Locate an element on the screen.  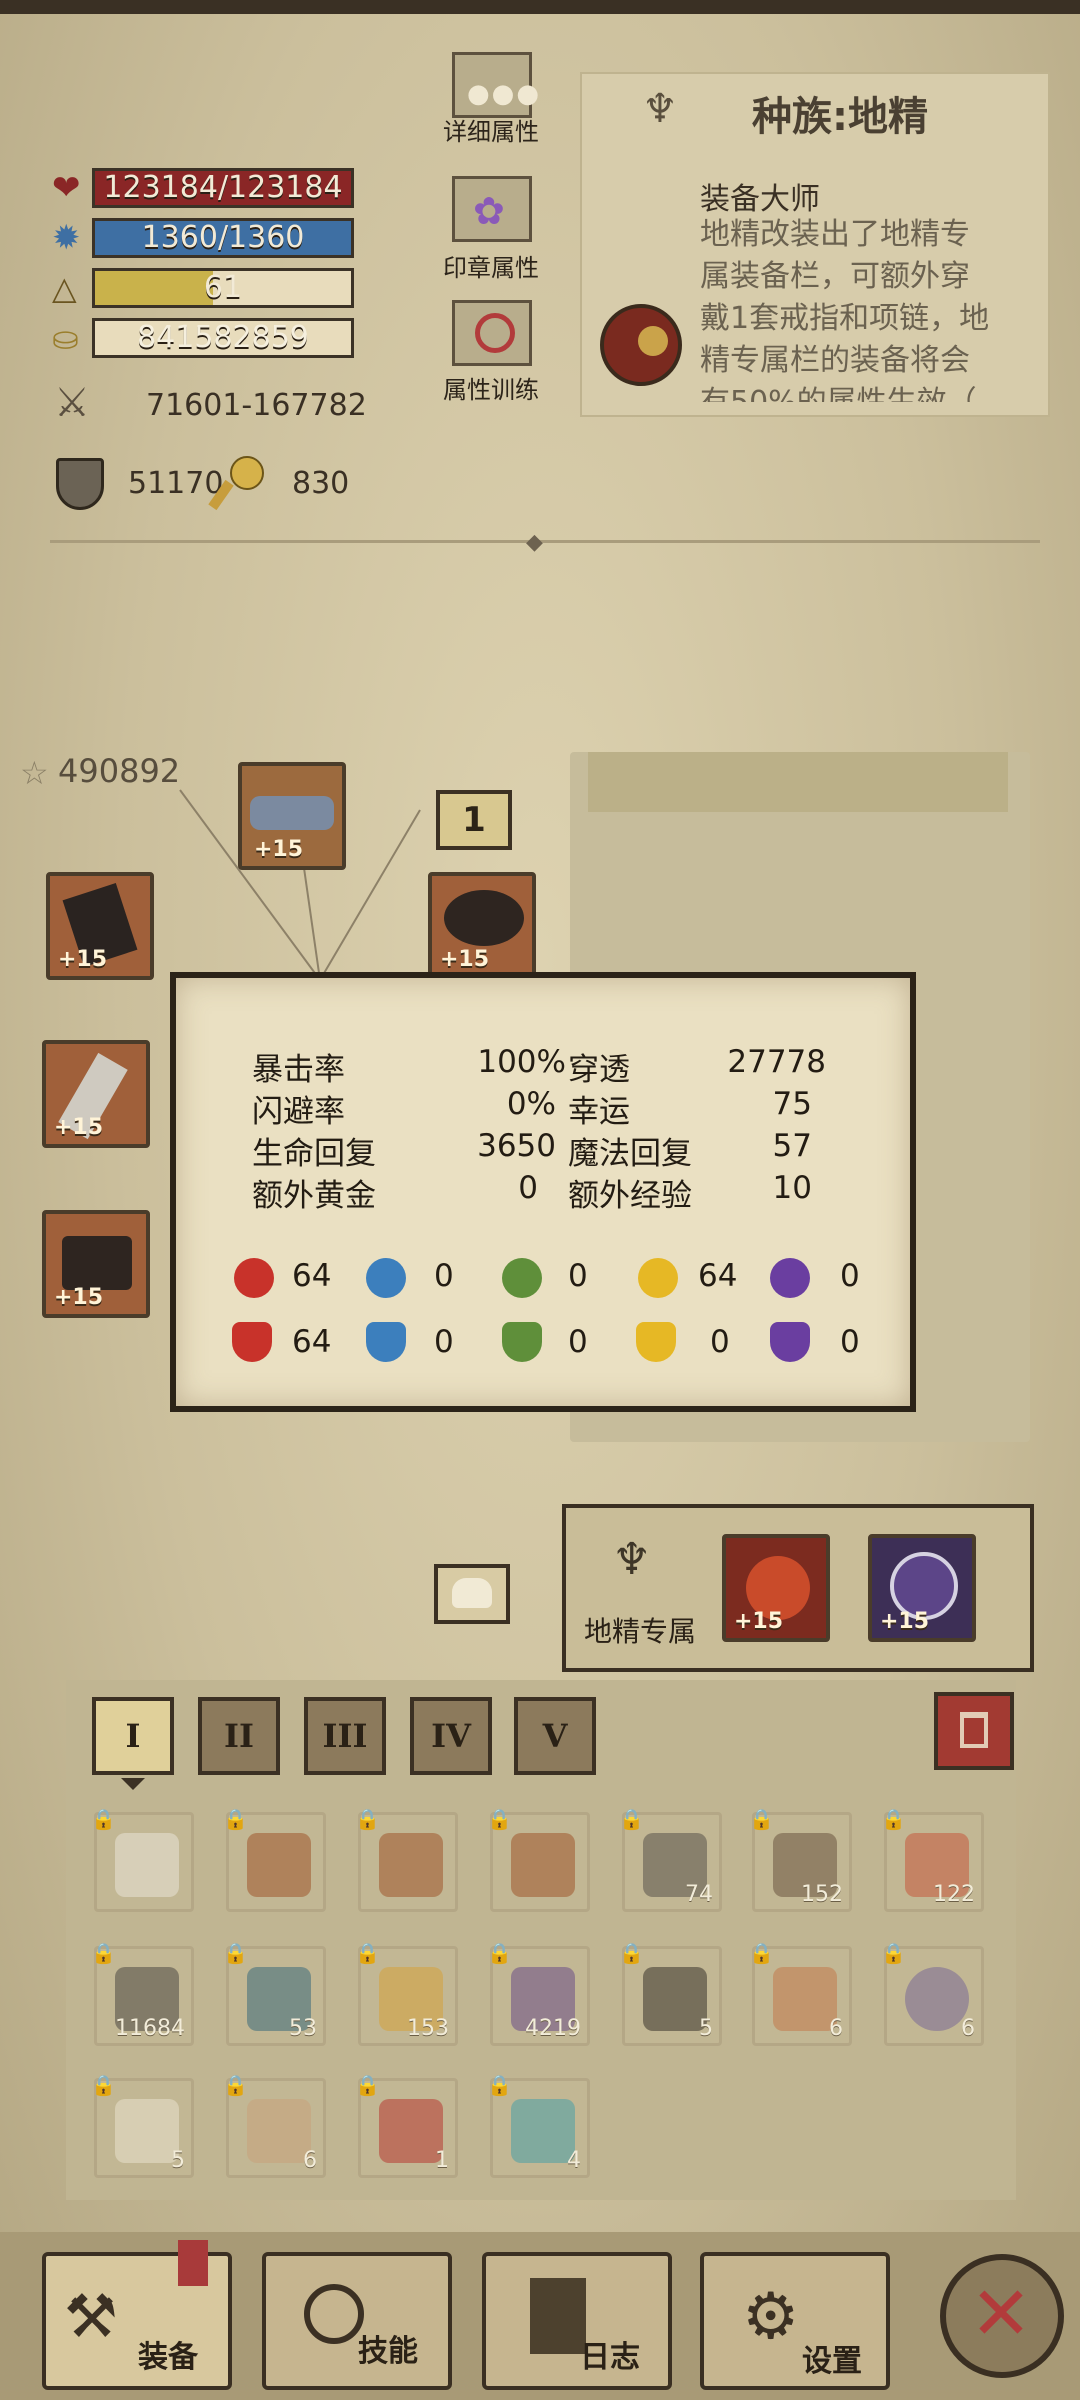
tab-page-5: V is located at coordinates (555, 1736).